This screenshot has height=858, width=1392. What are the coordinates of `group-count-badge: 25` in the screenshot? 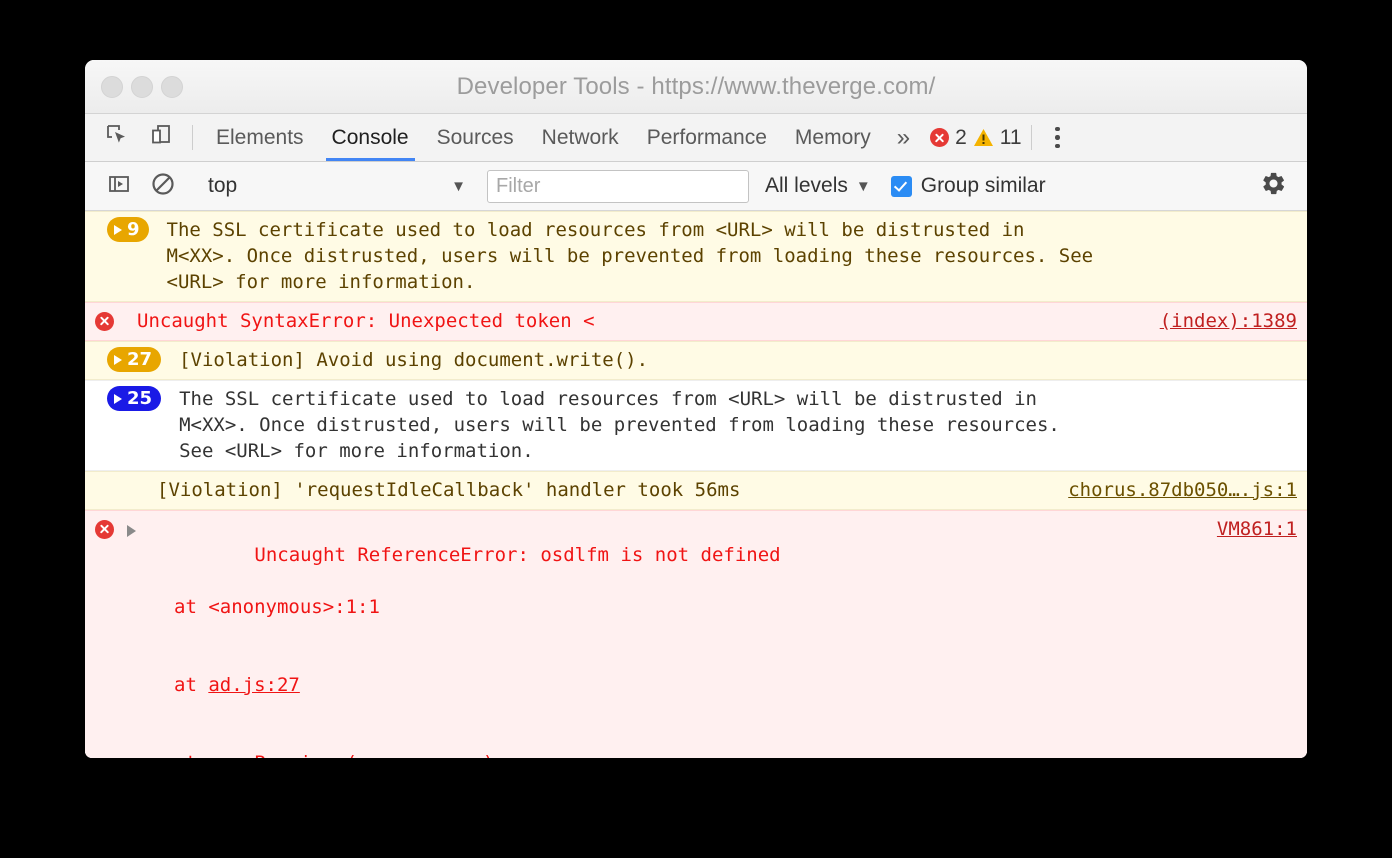 It's located at (134, 398).